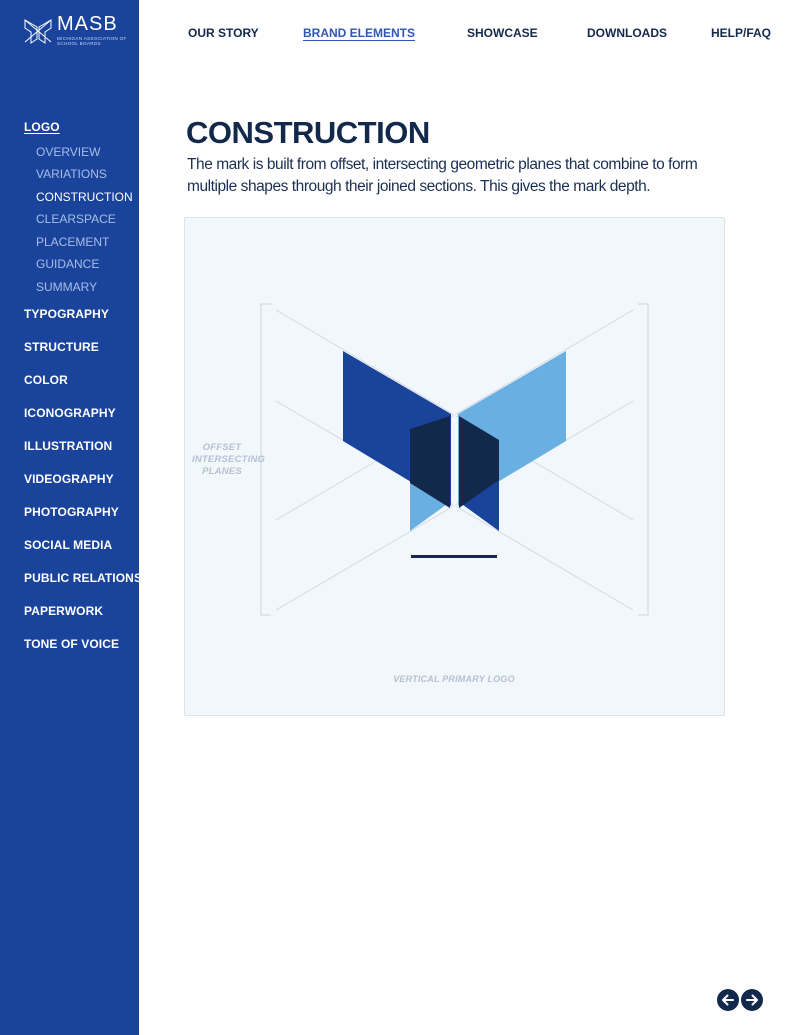 The width and height of the screenshot is (800, 1035). I want to click on logo-mark, so click(454, 454).